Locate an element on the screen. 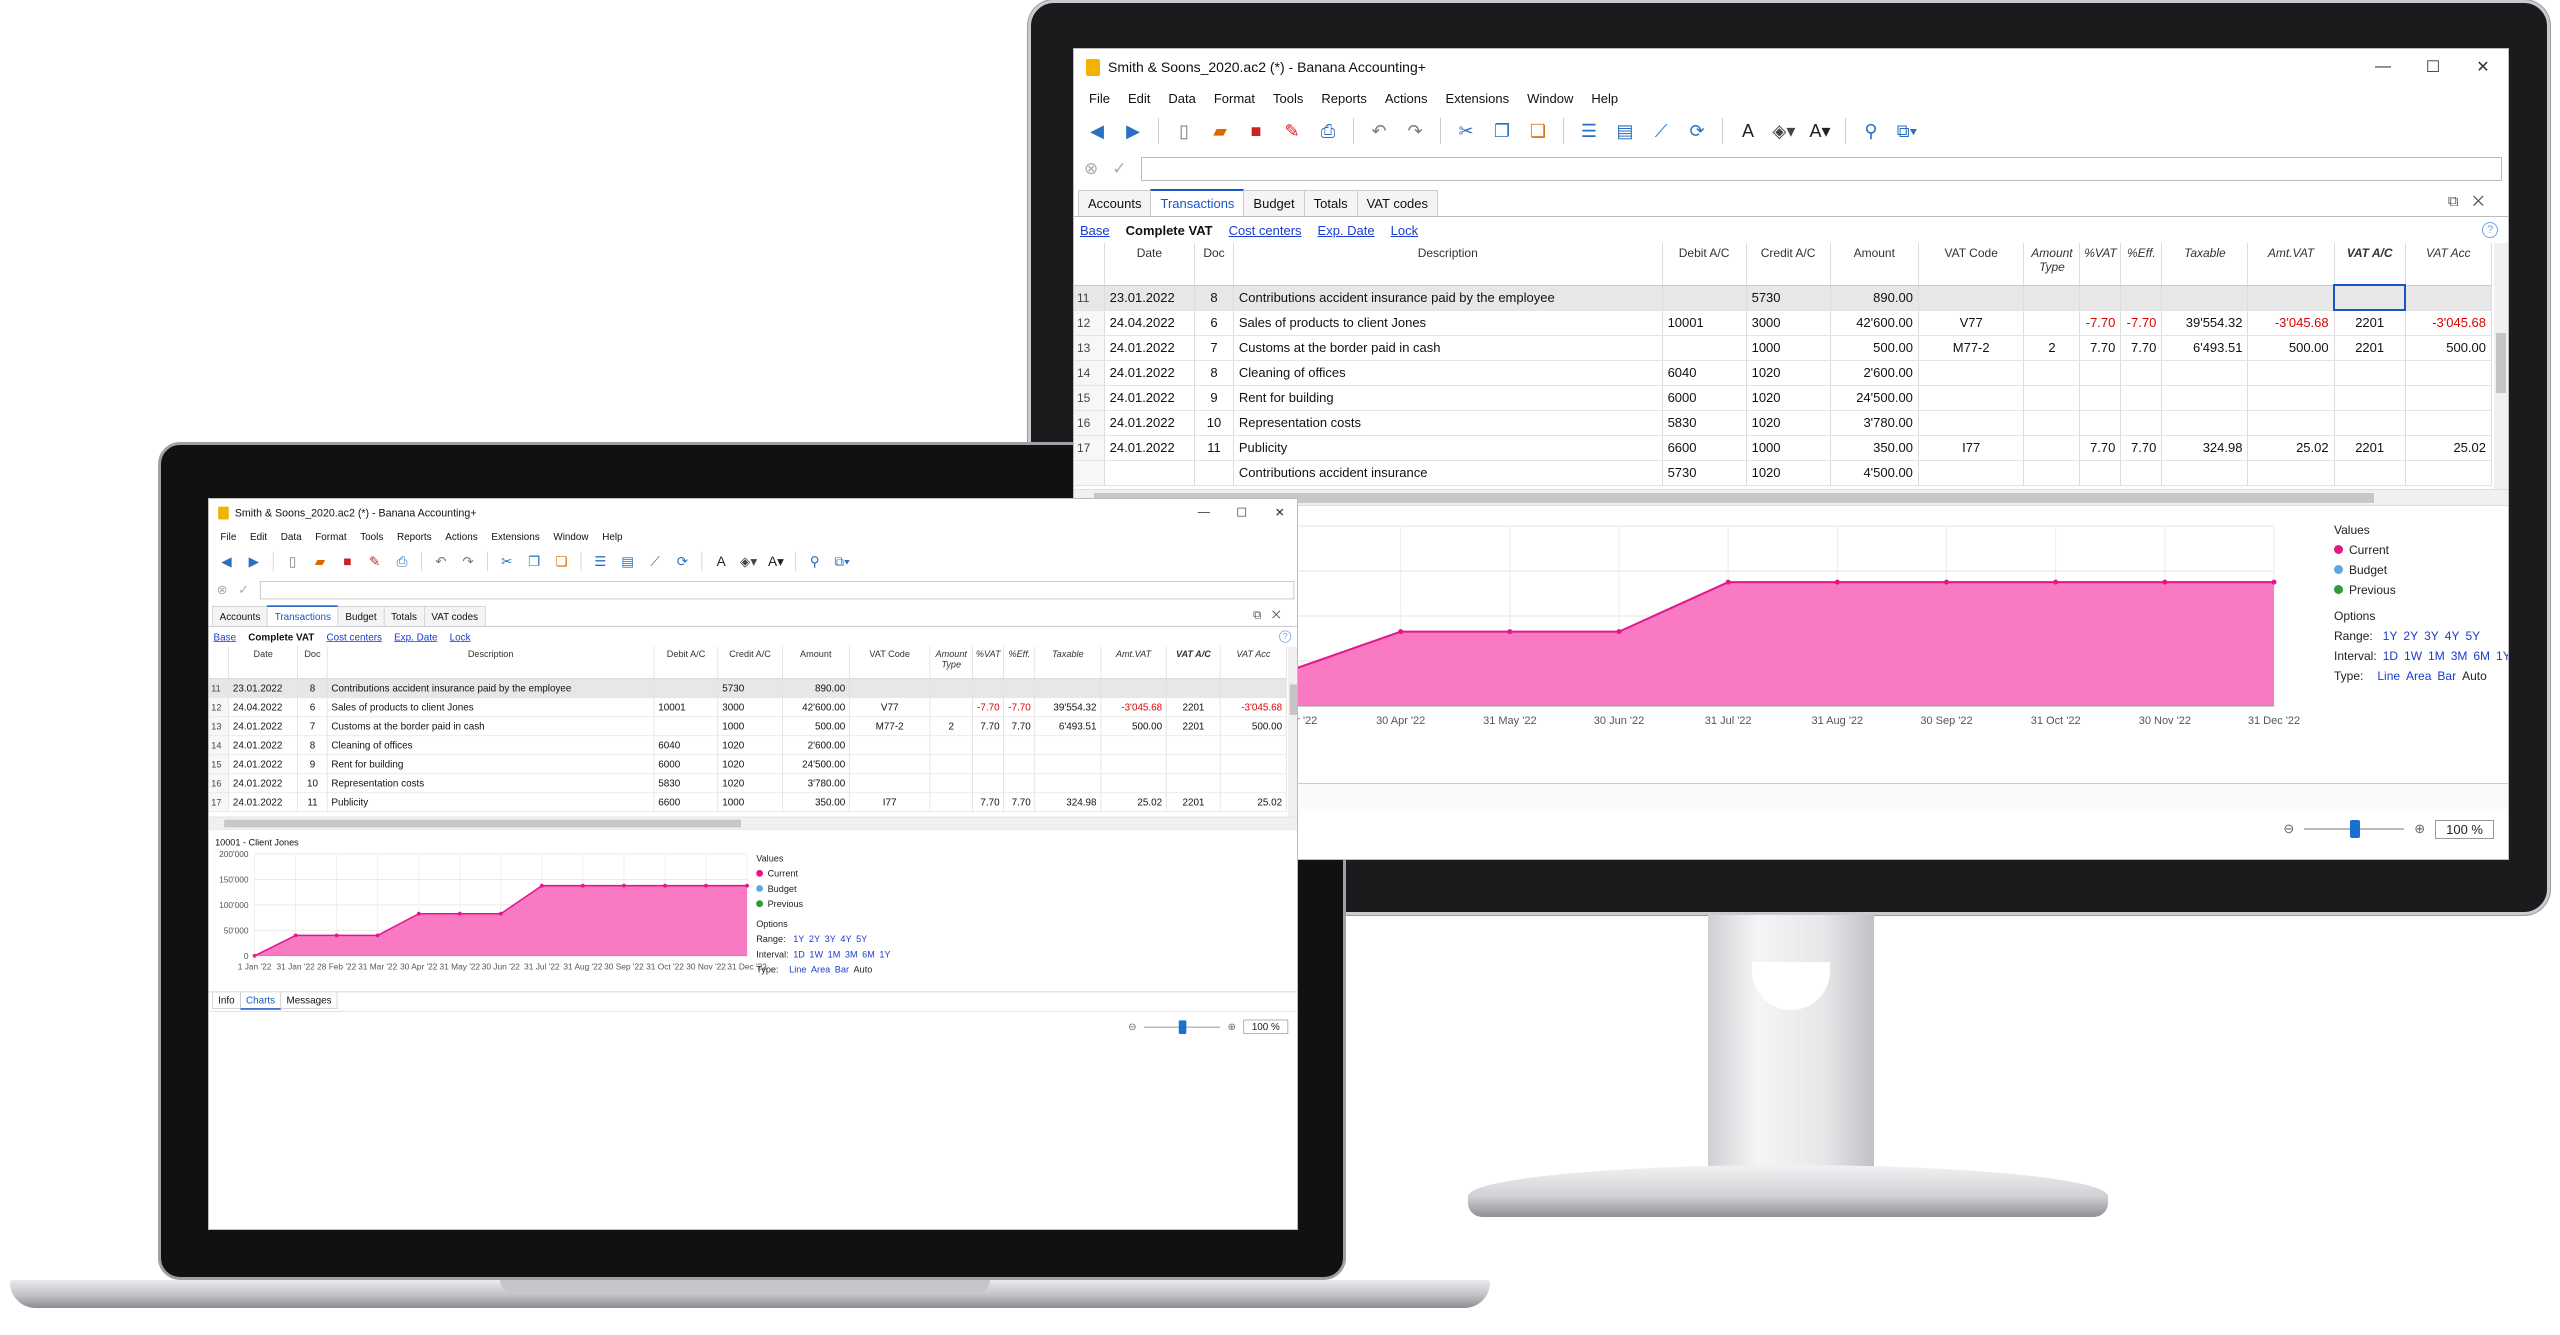 The image size is (2560, 1335). col-doc: Doc is located at coordinates (1214, 264).